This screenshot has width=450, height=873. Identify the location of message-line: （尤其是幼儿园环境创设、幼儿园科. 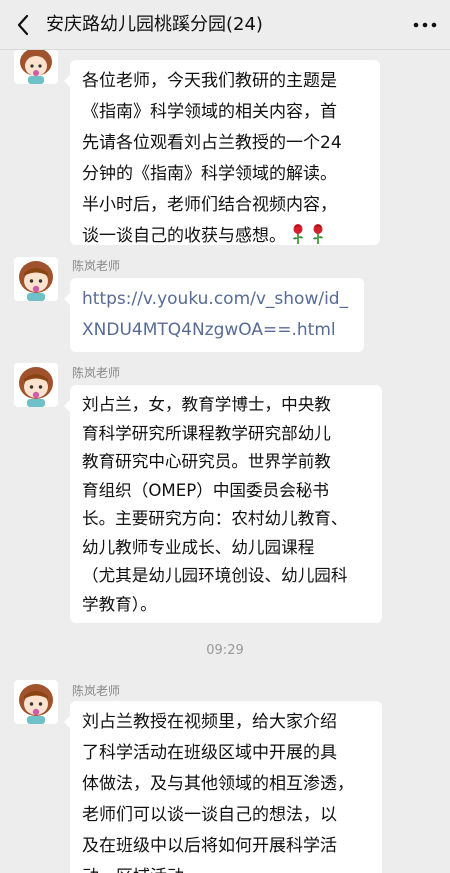
(215, 575).